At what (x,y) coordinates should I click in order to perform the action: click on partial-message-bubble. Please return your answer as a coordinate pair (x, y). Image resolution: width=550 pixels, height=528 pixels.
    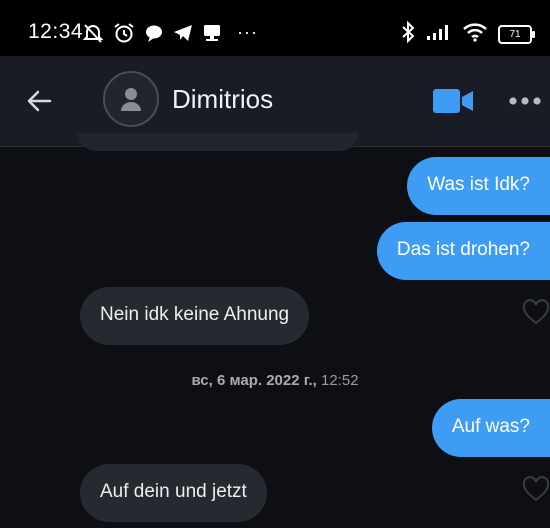
    Looking at the image, I should click on (218, 142).